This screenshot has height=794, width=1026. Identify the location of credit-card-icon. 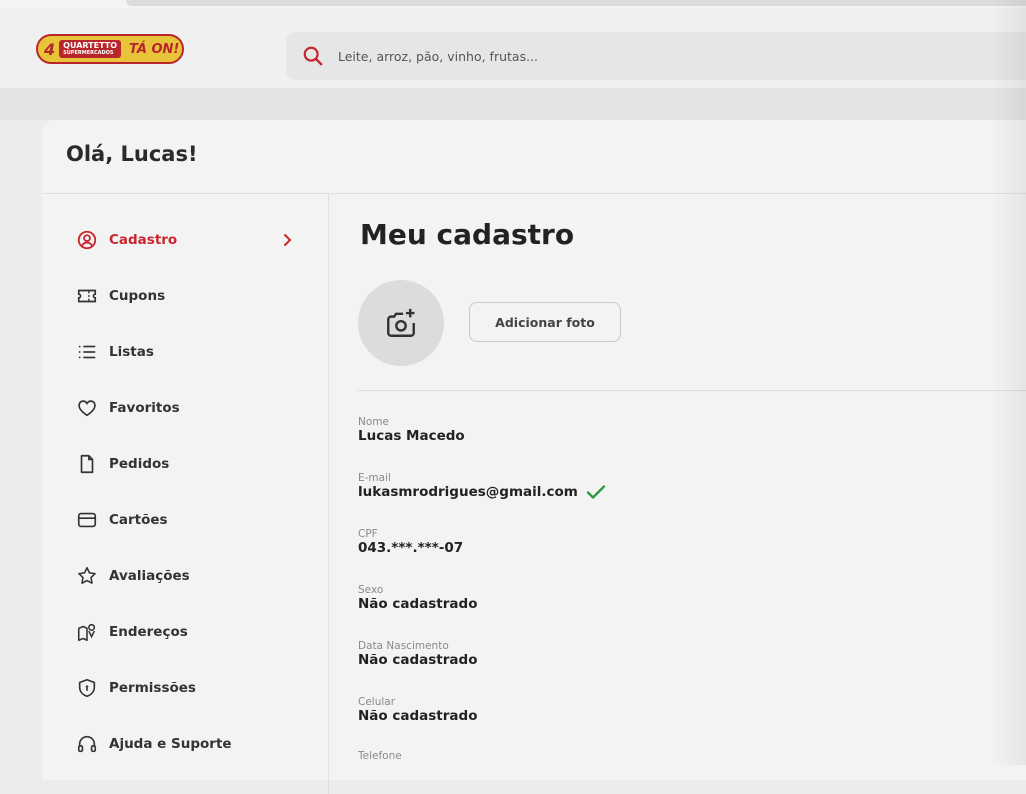
(87, 520).